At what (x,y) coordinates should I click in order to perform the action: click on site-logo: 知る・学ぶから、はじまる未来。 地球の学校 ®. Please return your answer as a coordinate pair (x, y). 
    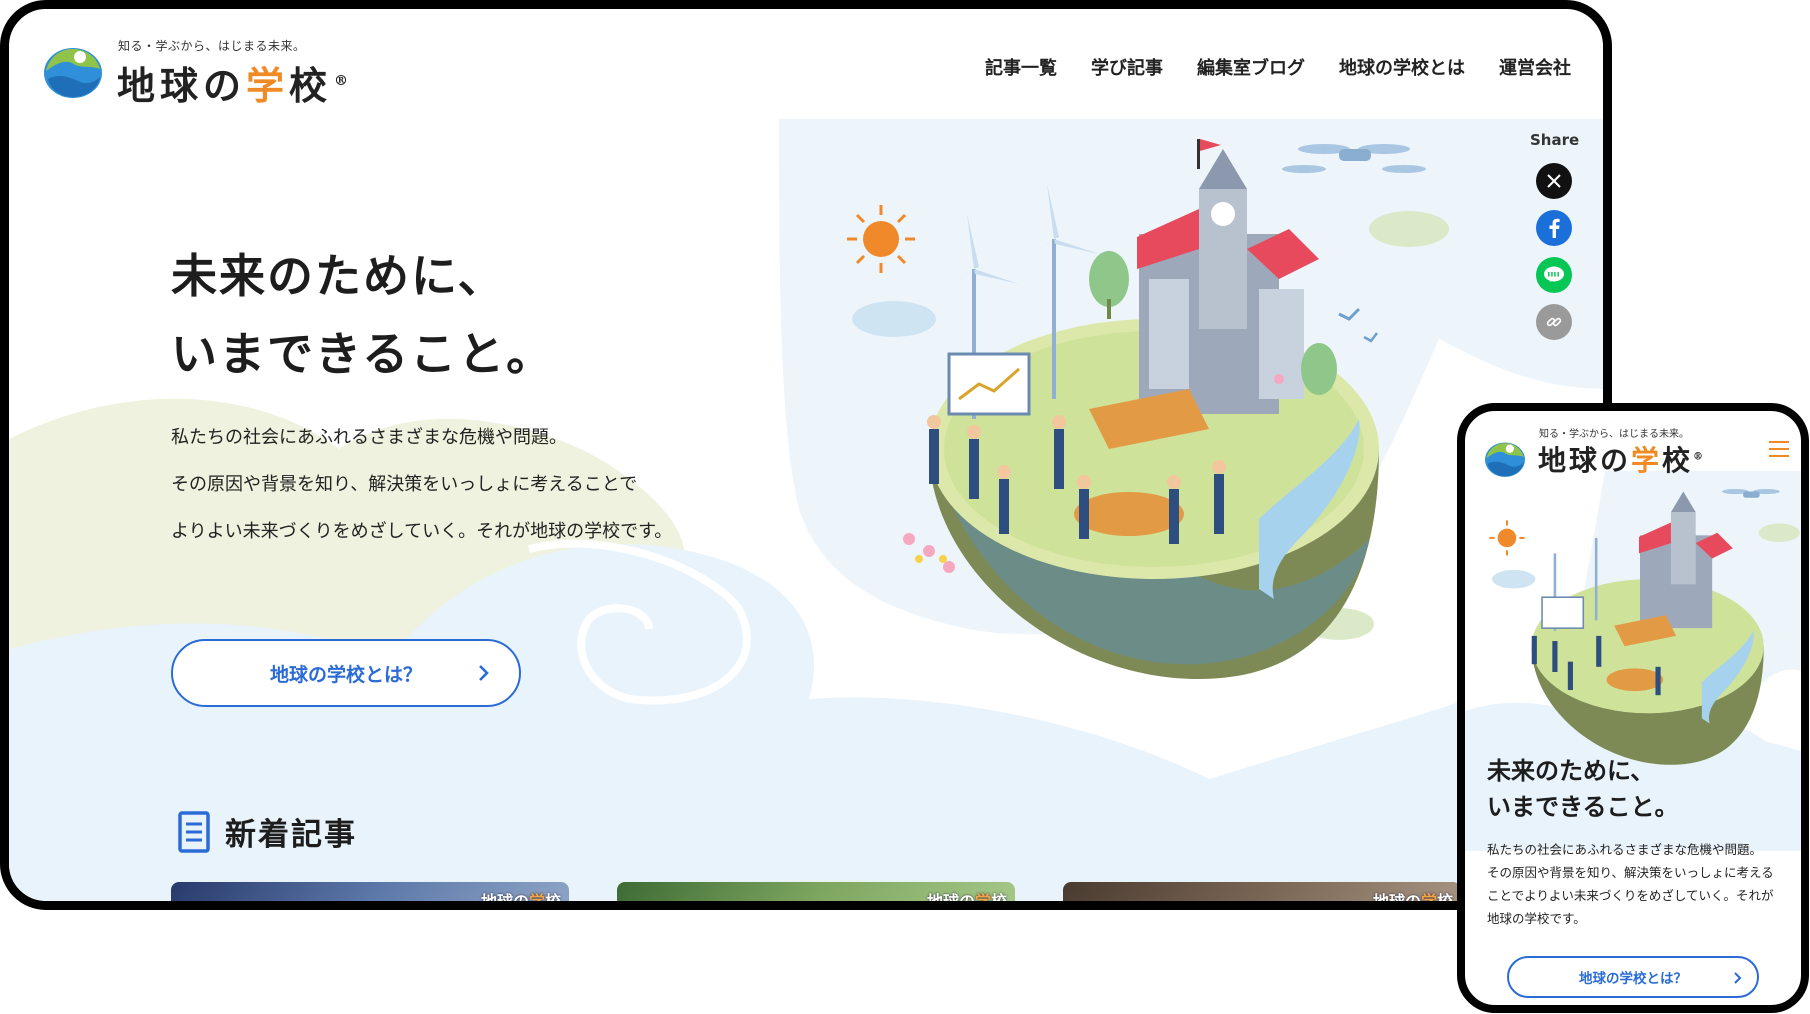
    Looking at the image, I should click on (212, 71).